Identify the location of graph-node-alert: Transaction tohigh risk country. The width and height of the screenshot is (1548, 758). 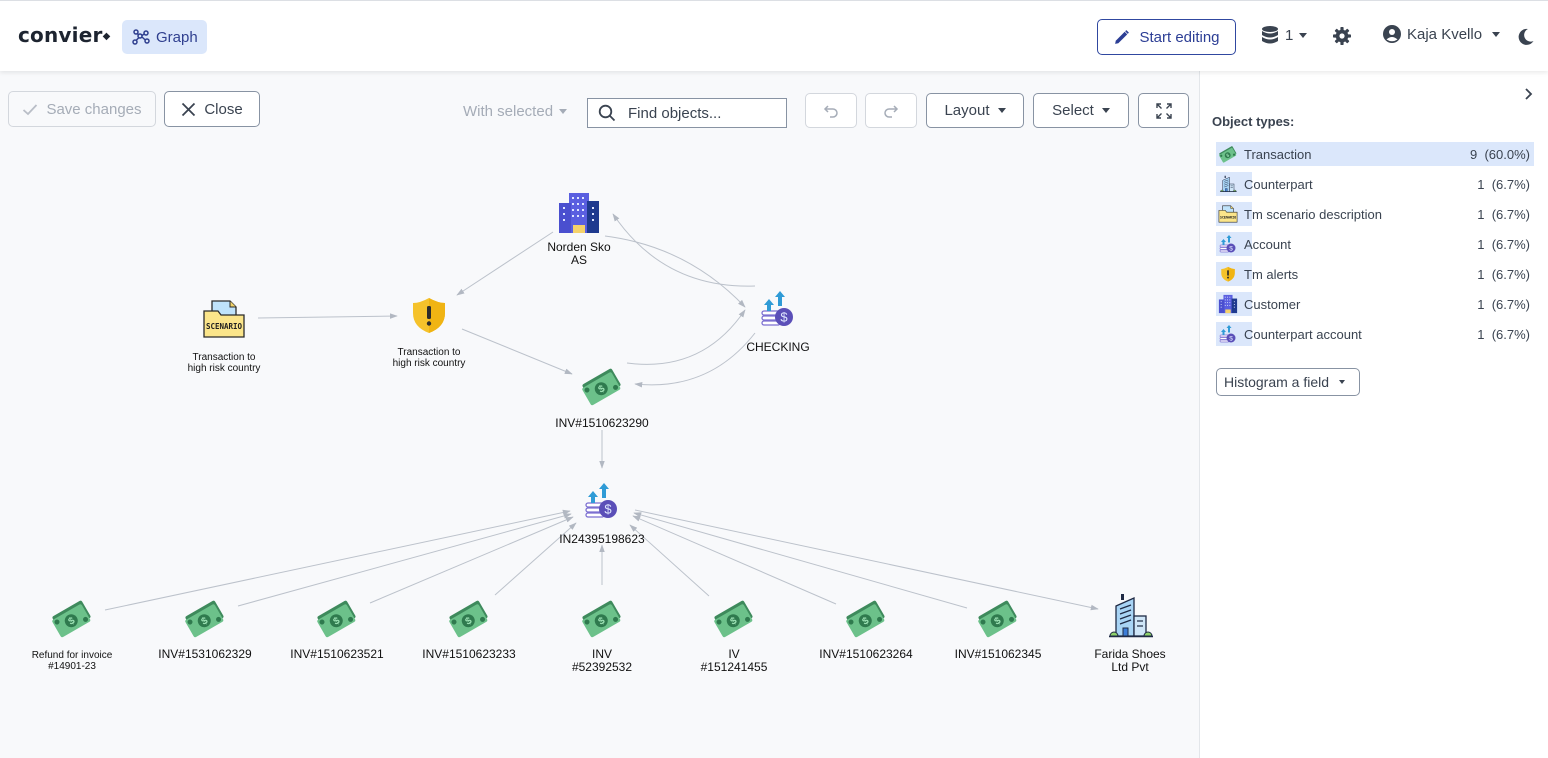
(429, 333).